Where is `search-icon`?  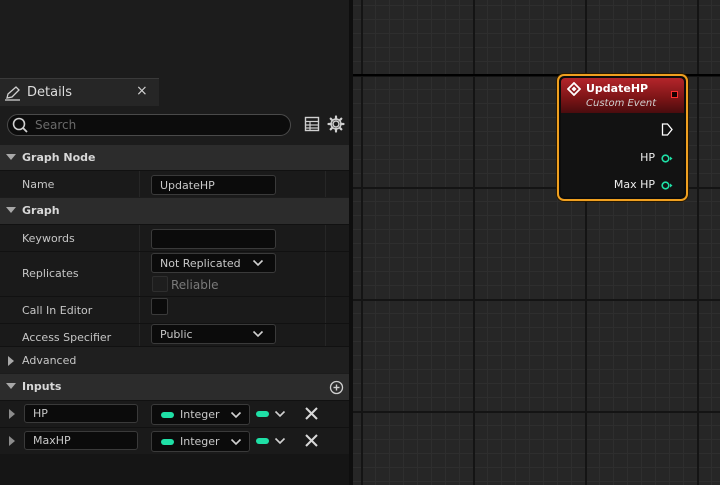 search-icon is located at coordinates (20, 125).